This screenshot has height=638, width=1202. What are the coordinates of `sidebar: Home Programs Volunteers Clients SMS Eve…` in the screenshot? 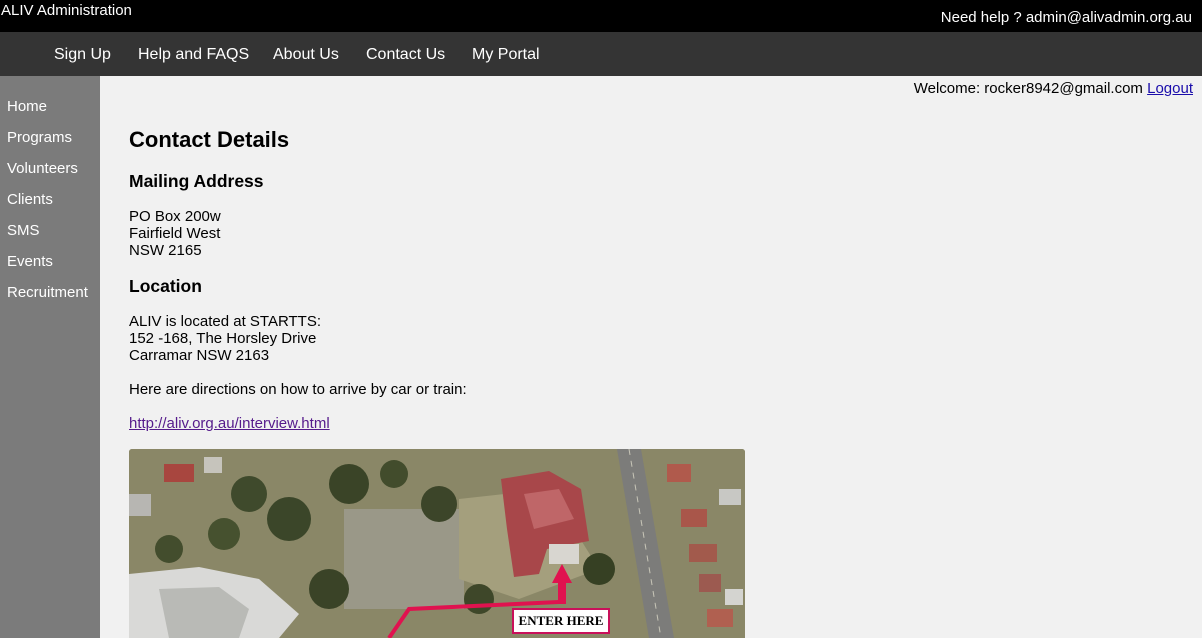 It's located at (50, 357).